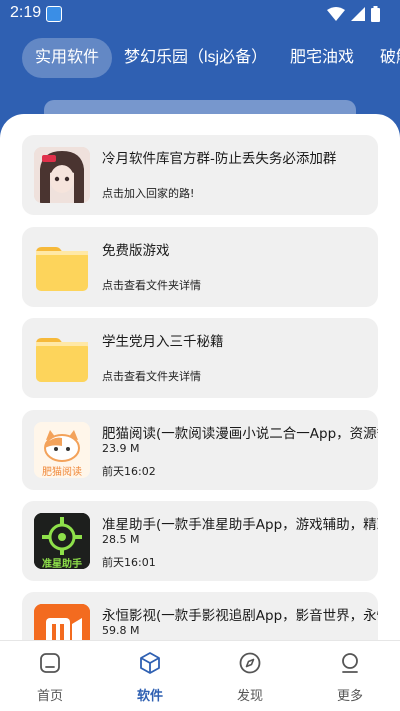 The width and height of the screenshot is (400, 711). Describe the element at coordinates (50, 663) in the screenshot. I see `home-icon` at that location.